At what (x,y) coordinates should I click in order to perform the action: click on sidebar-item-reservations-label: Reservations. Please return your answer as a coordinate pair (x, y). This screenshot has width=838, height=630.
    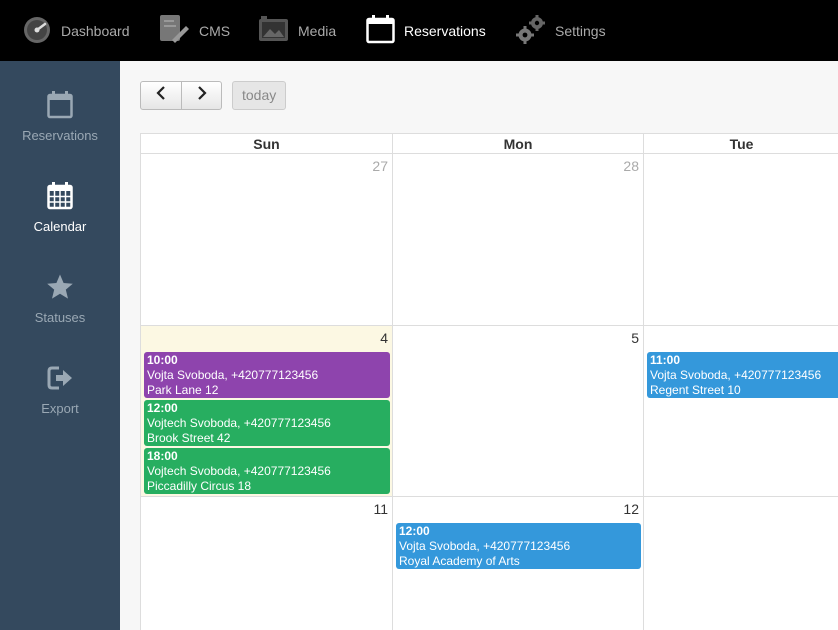
    Looking at the image, I should click on (60, 135).